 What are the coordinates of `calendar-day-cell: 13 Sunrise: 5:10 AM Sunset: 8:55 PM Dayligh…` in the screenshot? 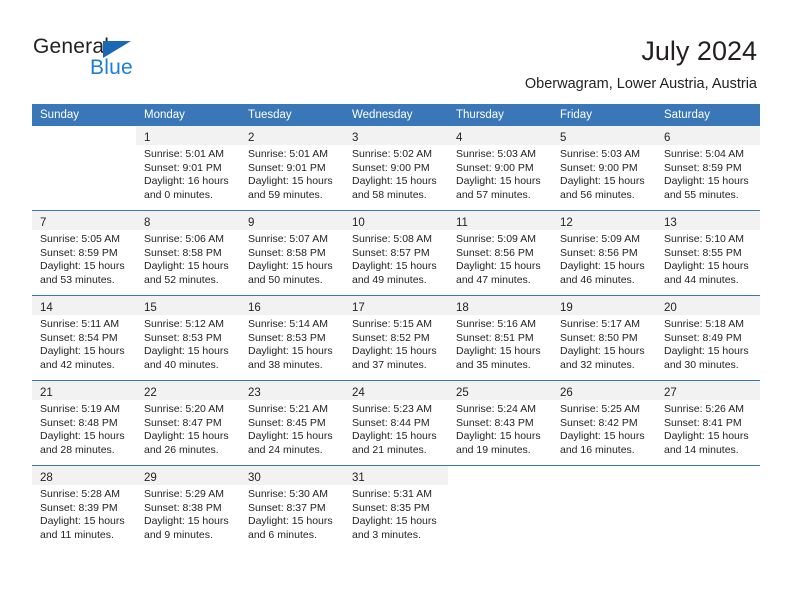 It's located at (708, 253).